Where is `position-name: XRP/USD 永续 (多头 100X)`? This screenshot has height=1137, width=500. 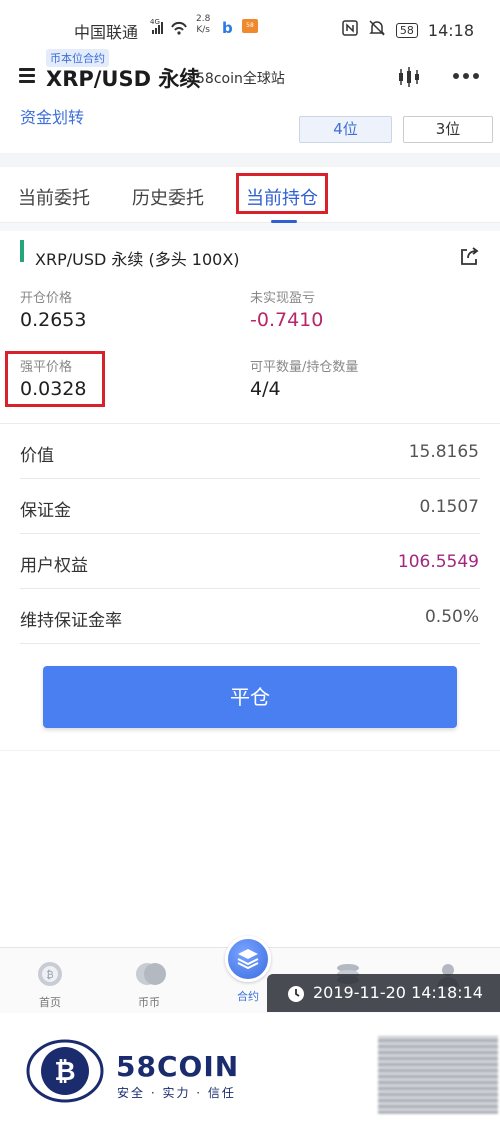 position-name: XRP/USD 永续 (多头 100X) is located at coordinates (137, 259).